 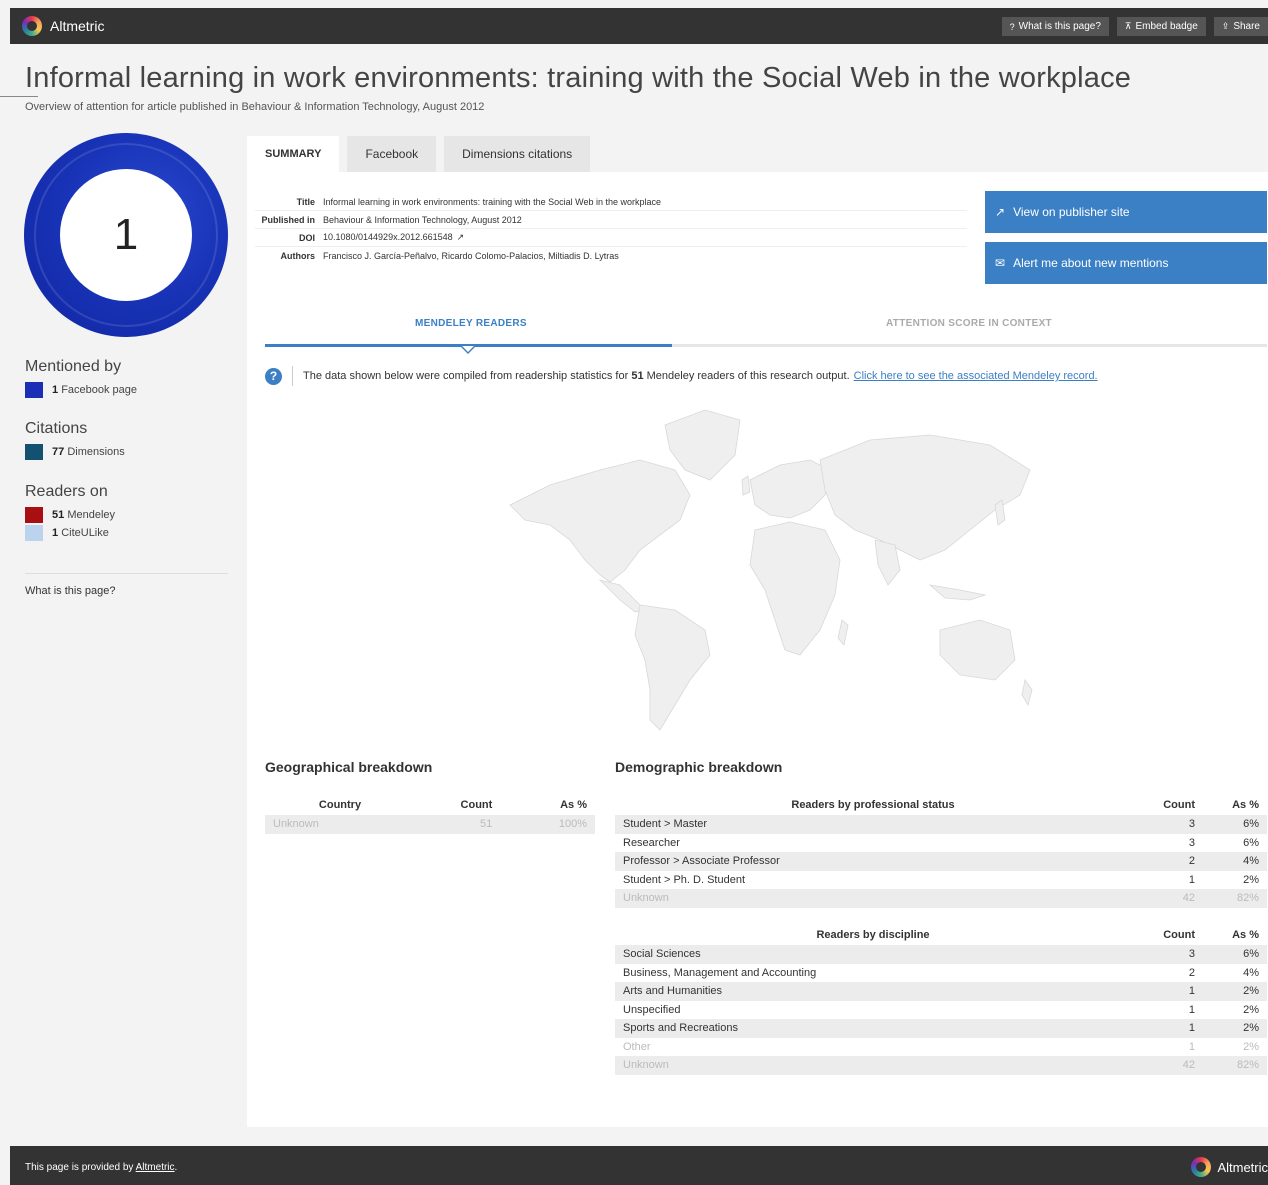 I want to click on readers-section: Readers on 51 Mendeley 1 CiteULike, so click(x=70, y=512).